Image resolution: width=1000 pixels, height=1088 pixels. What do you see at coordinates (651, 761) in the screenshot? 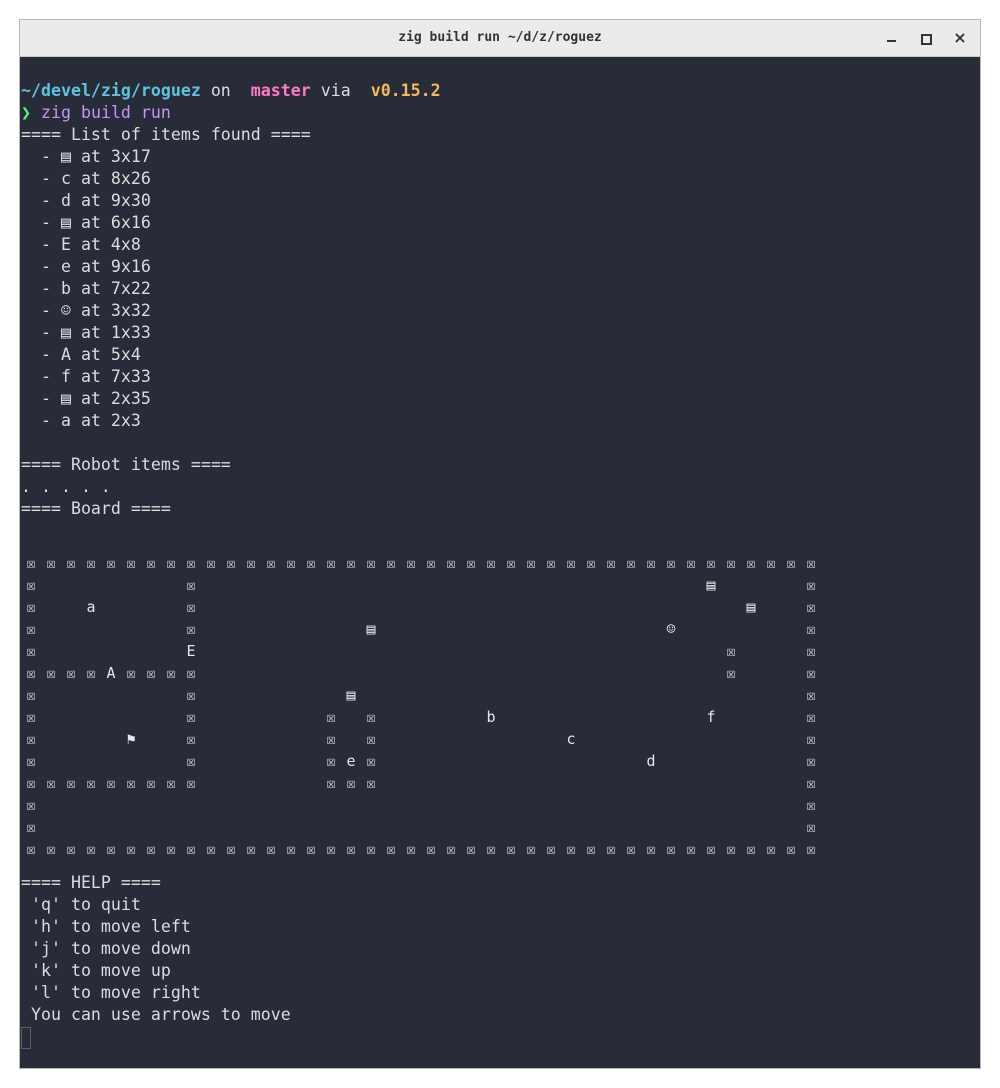
I see `board-item-d: d` at bounding box center [651, 761].